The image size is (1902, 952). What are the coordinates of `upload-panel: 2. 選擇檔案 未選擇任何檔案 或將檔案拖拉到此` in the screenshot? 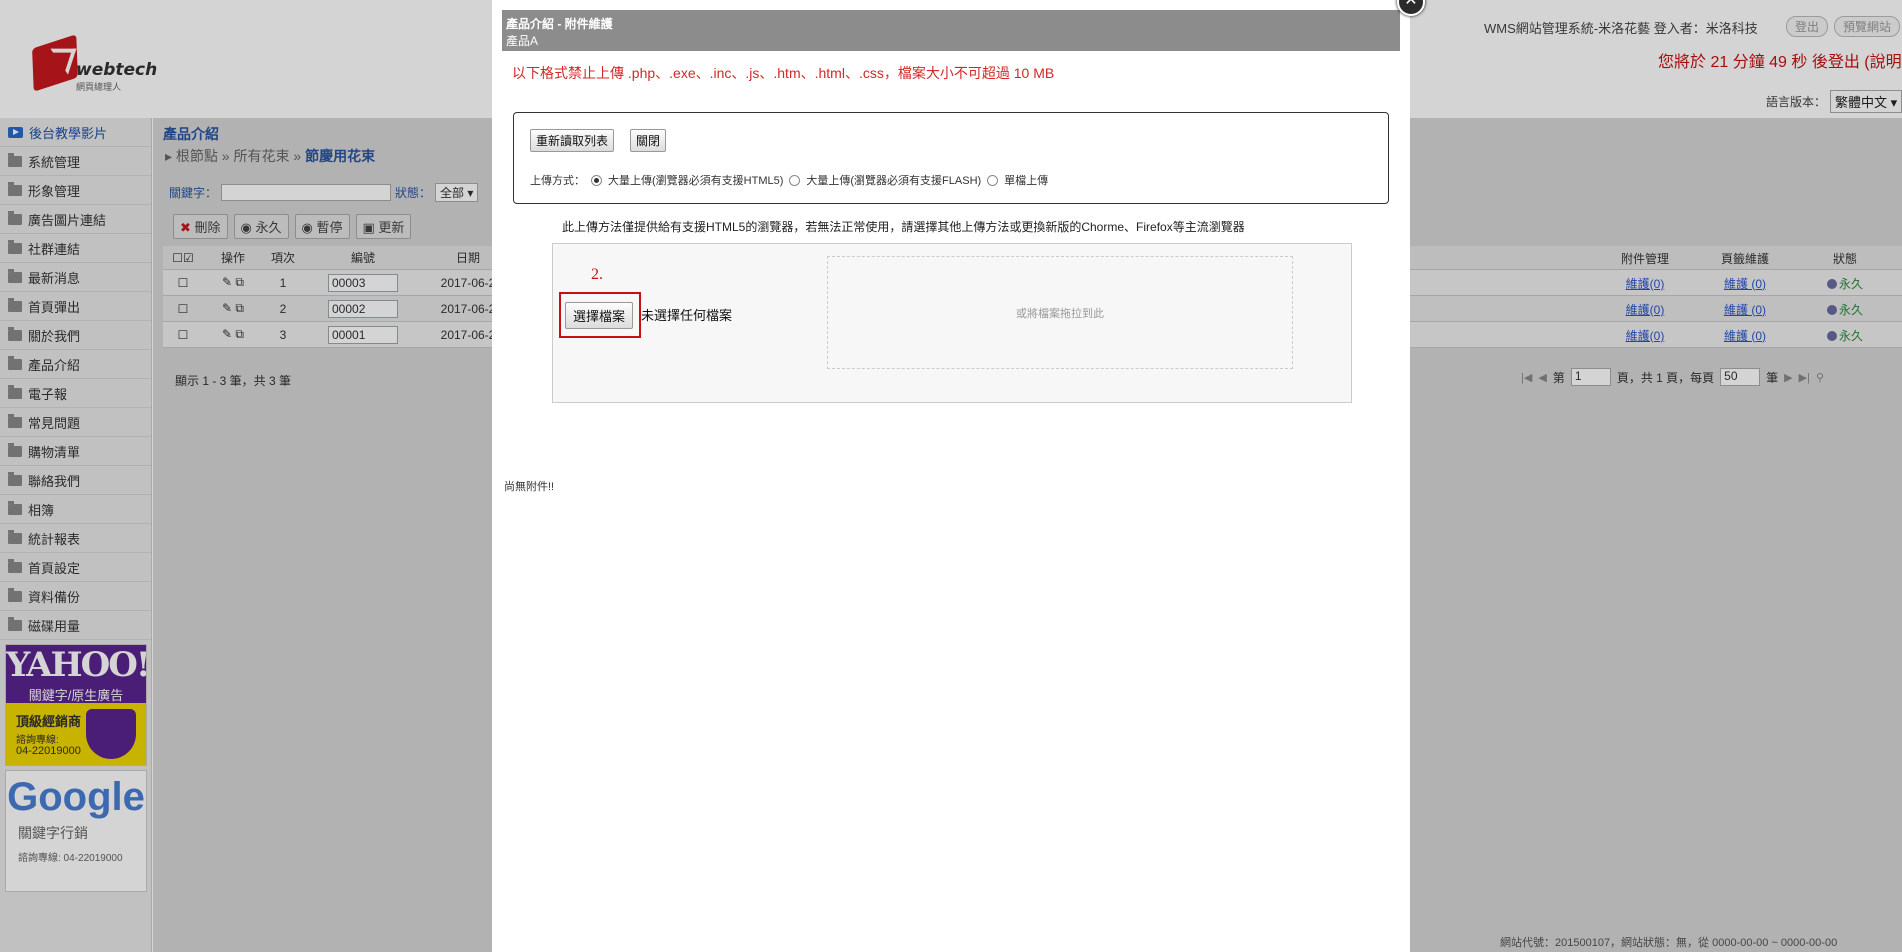 It's located at (952, 323).